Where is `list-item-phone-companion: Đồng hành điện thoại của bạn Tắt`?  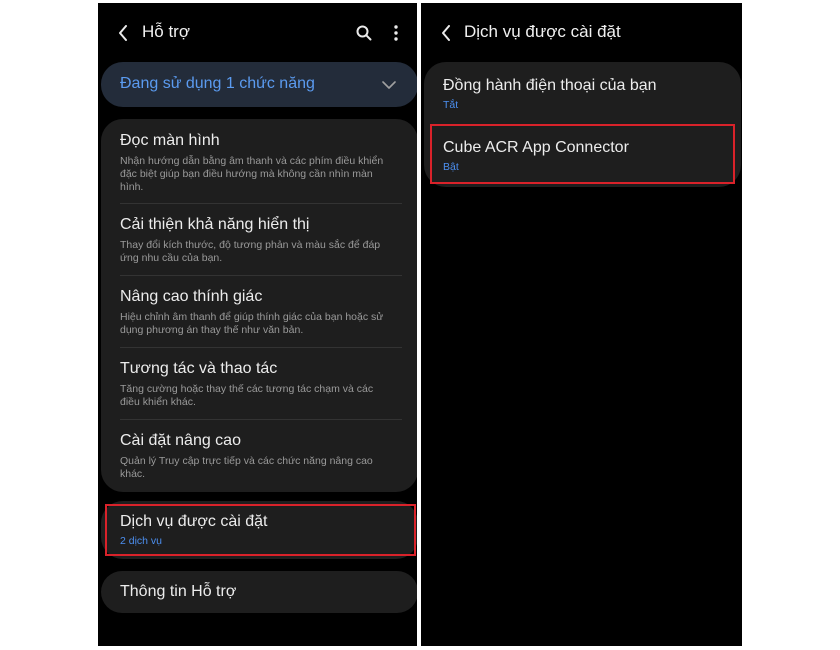
list-item-phone-companion: Đồng hành điện thoại của bạn Tắt is located at coordinates (582, 92).